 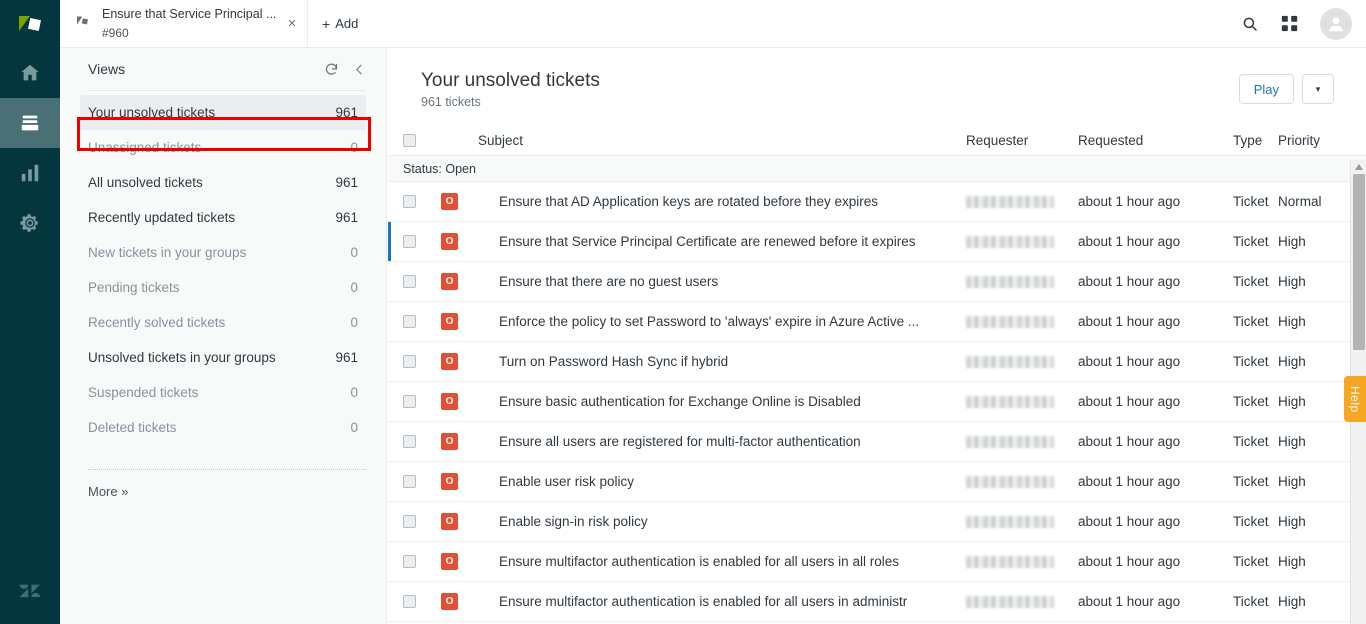 I want to click on ticket-subject: Turn on Password Hash Sync if hybrid, so click(x=614, y=361).